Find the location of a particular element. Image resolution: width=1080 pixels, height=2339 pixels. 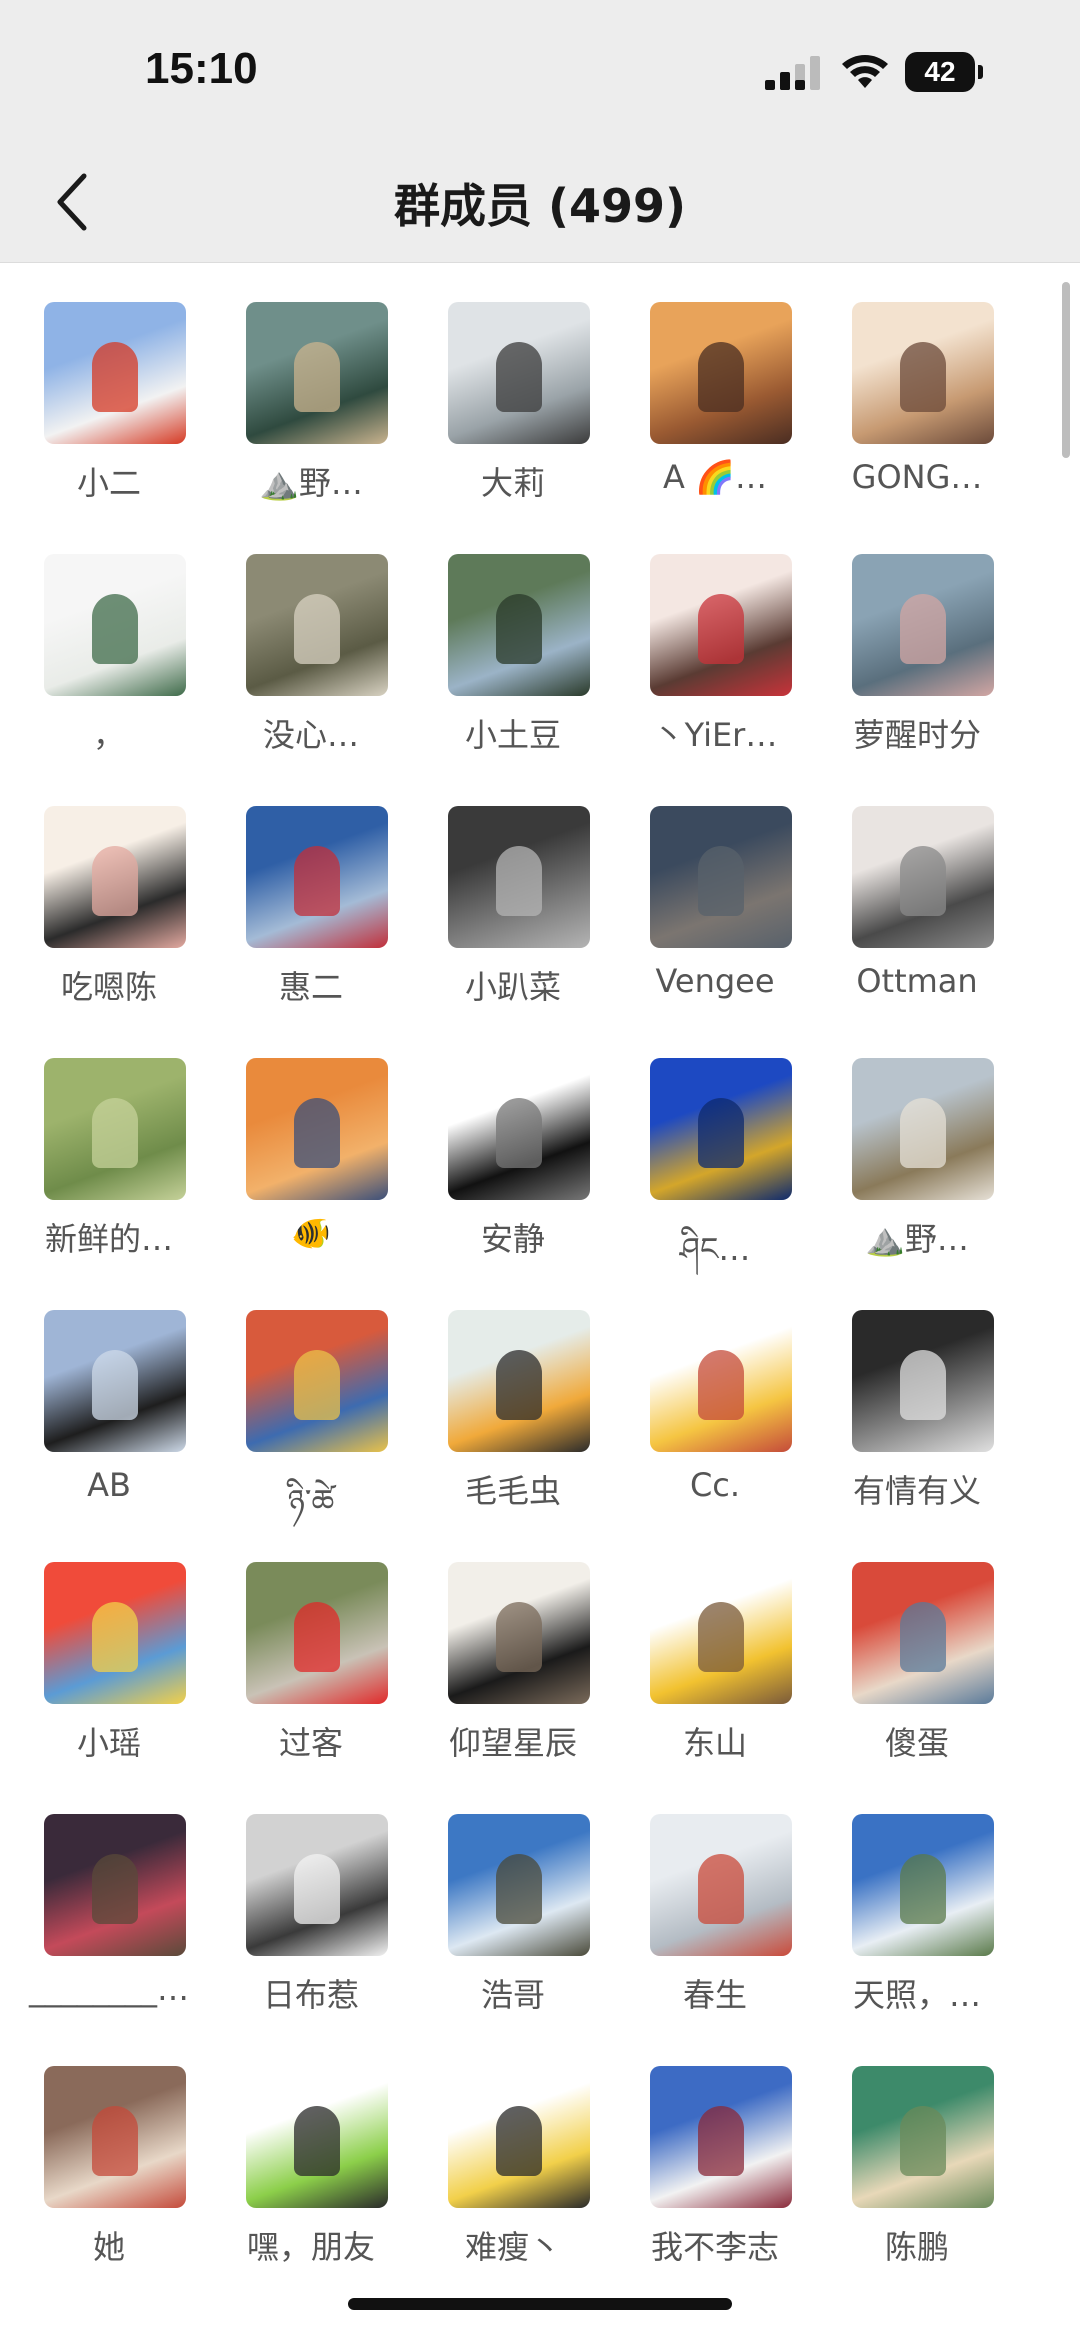

member-name: Cc. is located at coordinates (715, 1485).